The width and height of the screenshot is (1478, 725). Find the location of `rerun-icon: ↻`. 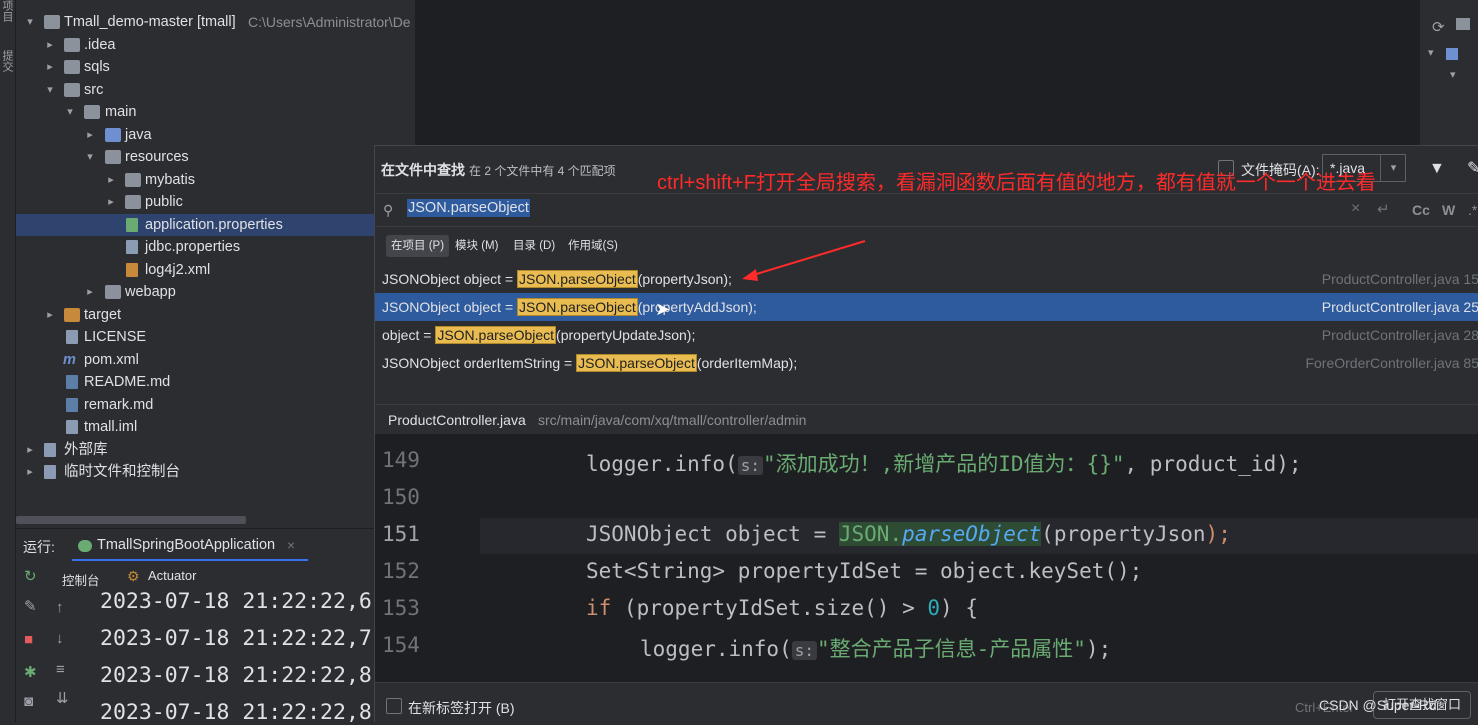

rerun-icon: ↻ is located at coordinates (30, 576).